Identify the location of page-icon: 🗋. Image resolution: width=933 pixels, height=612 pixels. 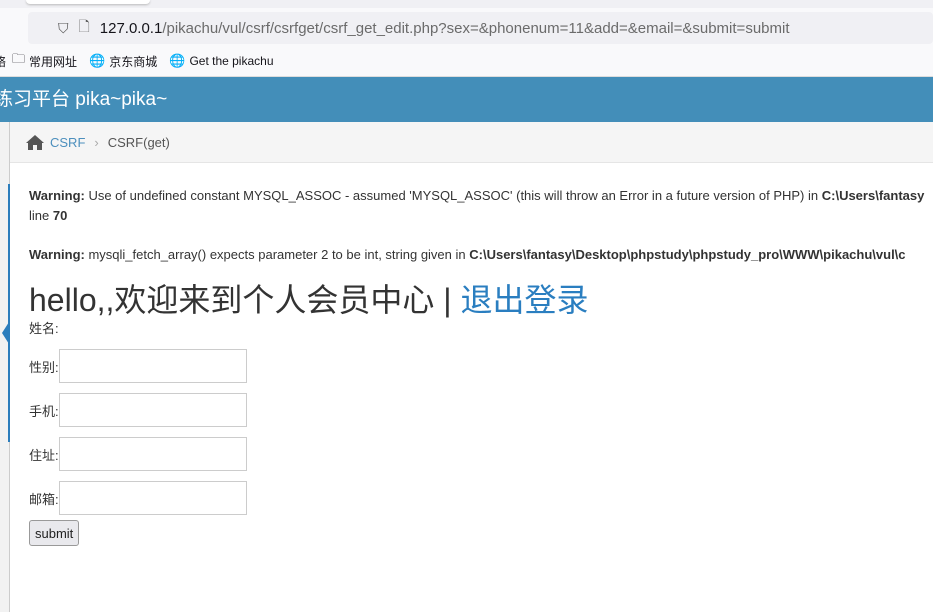
(84, 26).